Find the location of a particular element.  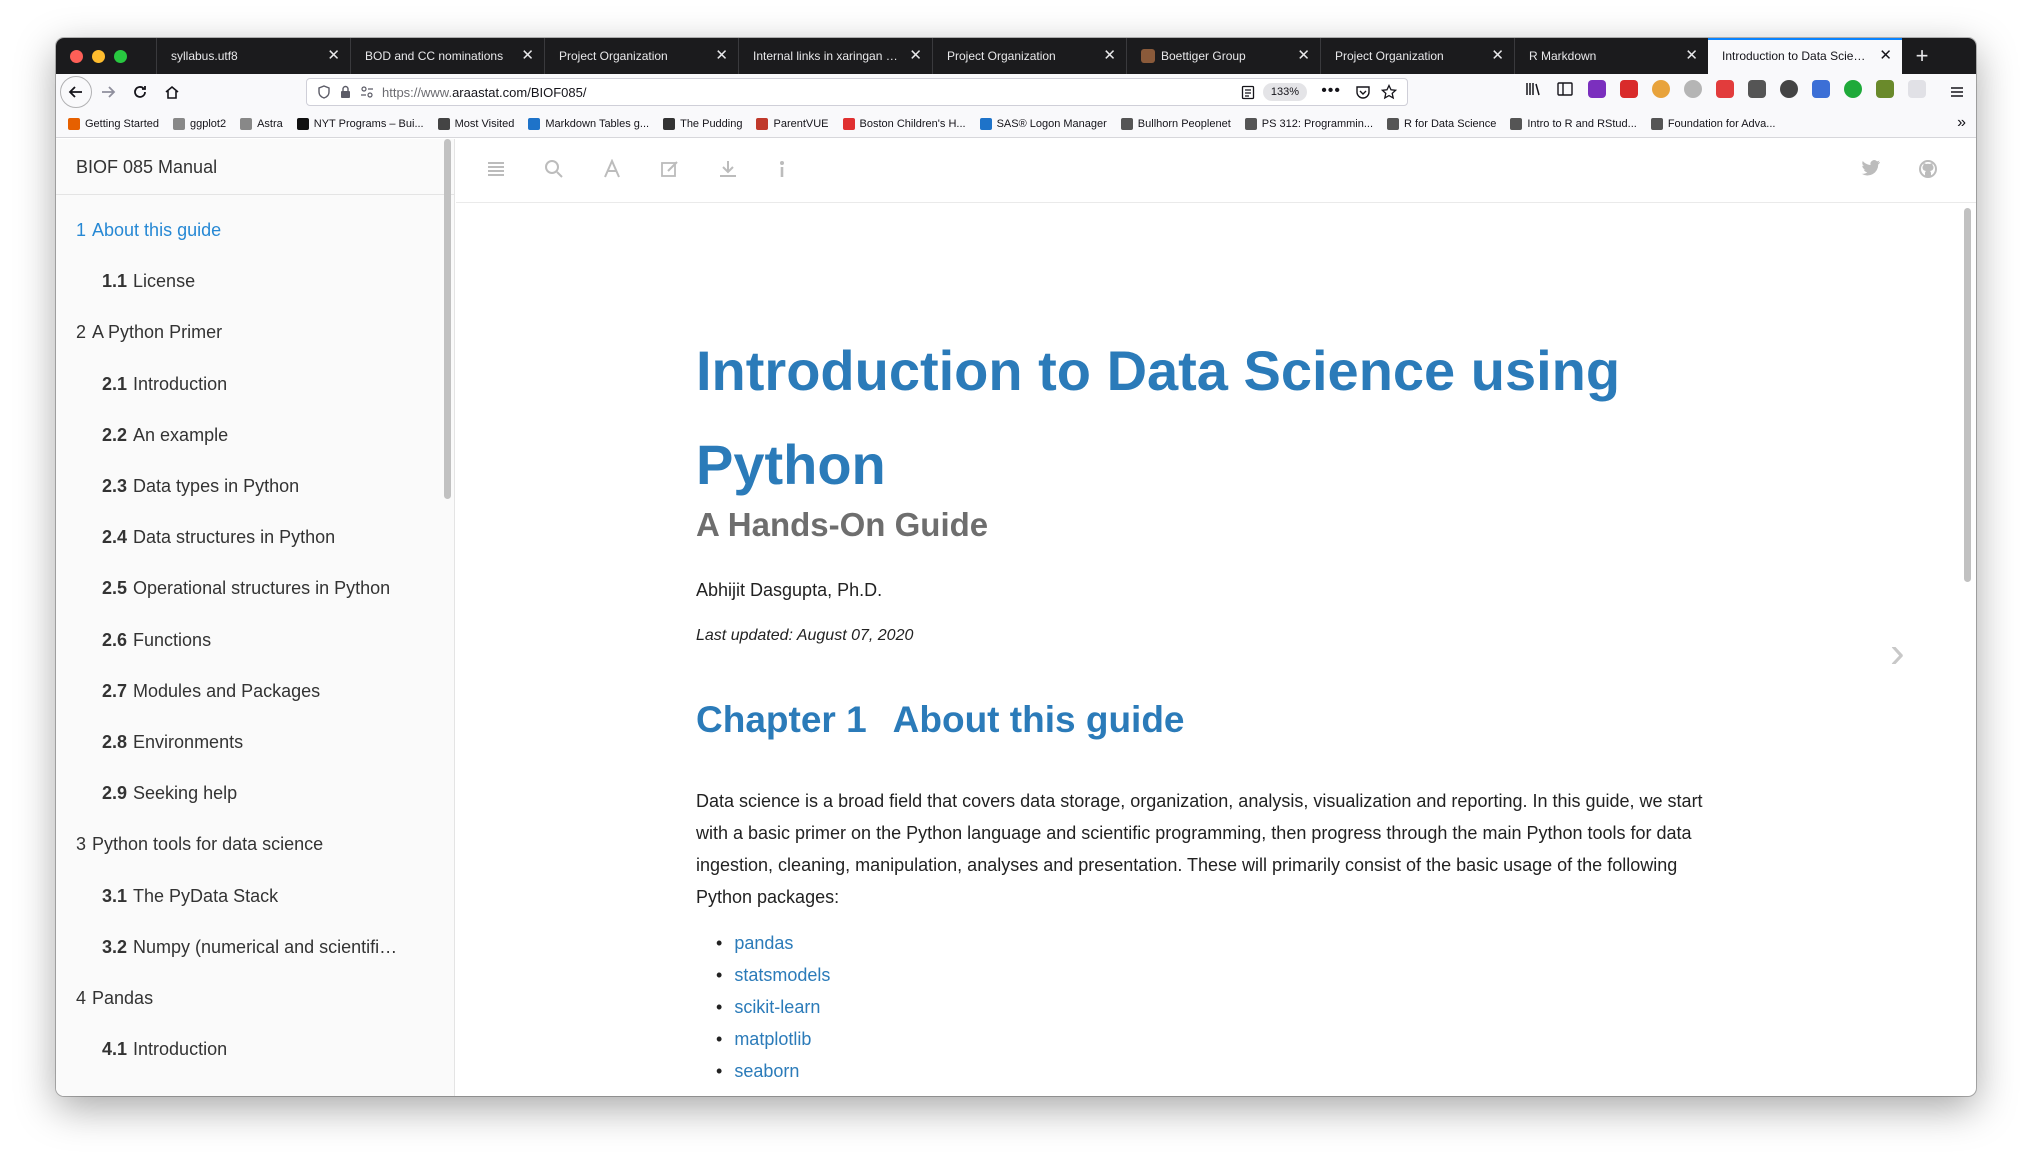

pudding-extension-icon is located at coordinates (1661, 89).